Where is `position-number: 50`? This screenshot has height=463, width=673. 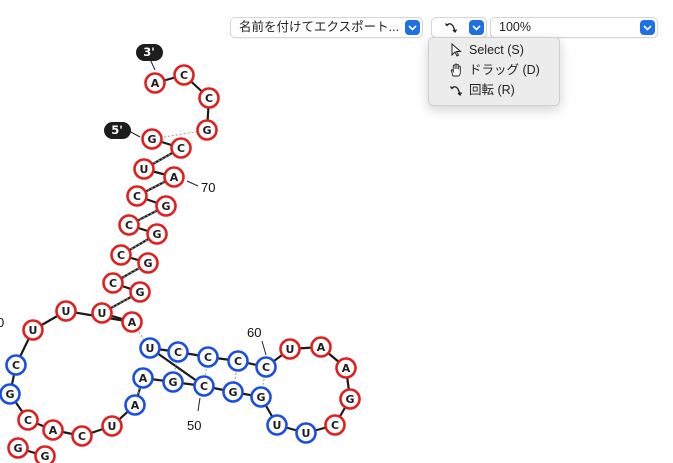
position-number: 50 is located at coordinates (194, 425).